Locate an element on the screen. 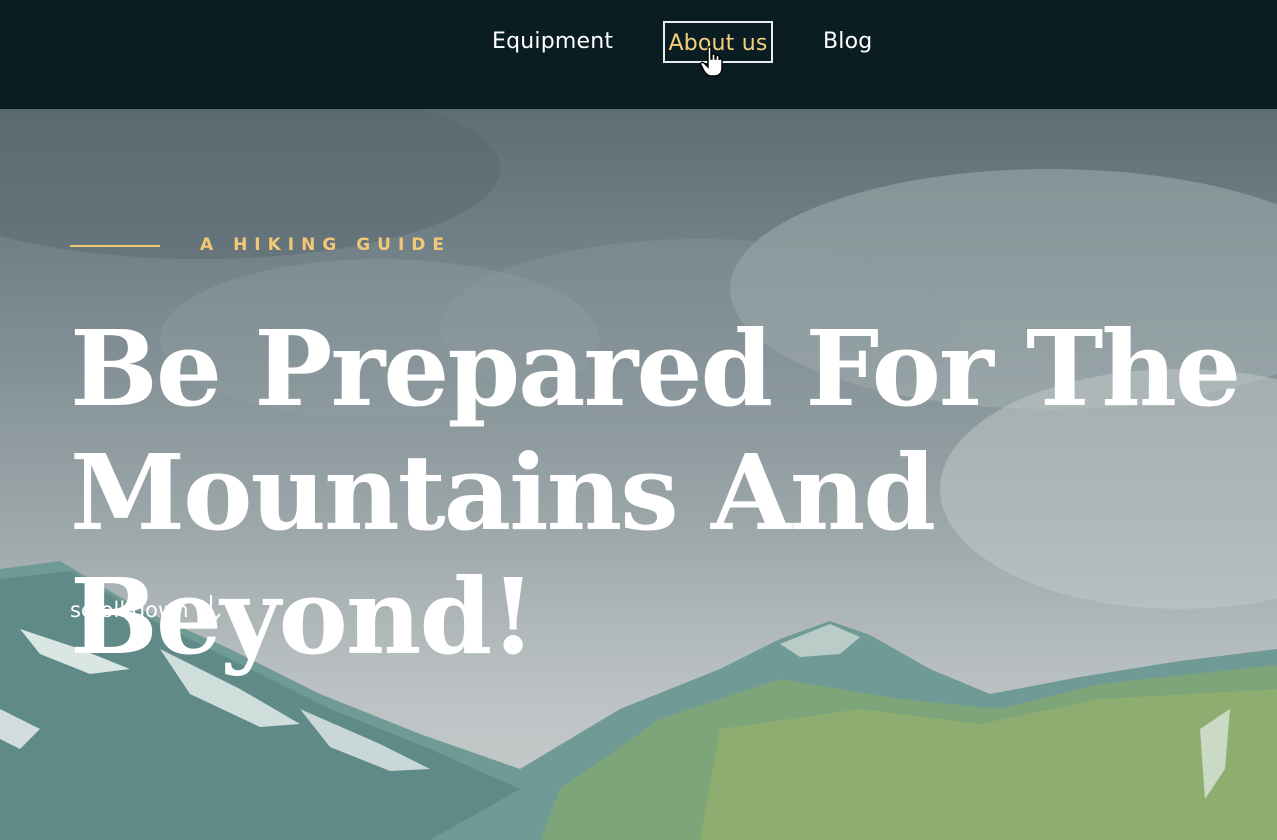 This screenshot has width=1277, height=840. nav-link-blog: Blog is located at coordinates (847, 42).